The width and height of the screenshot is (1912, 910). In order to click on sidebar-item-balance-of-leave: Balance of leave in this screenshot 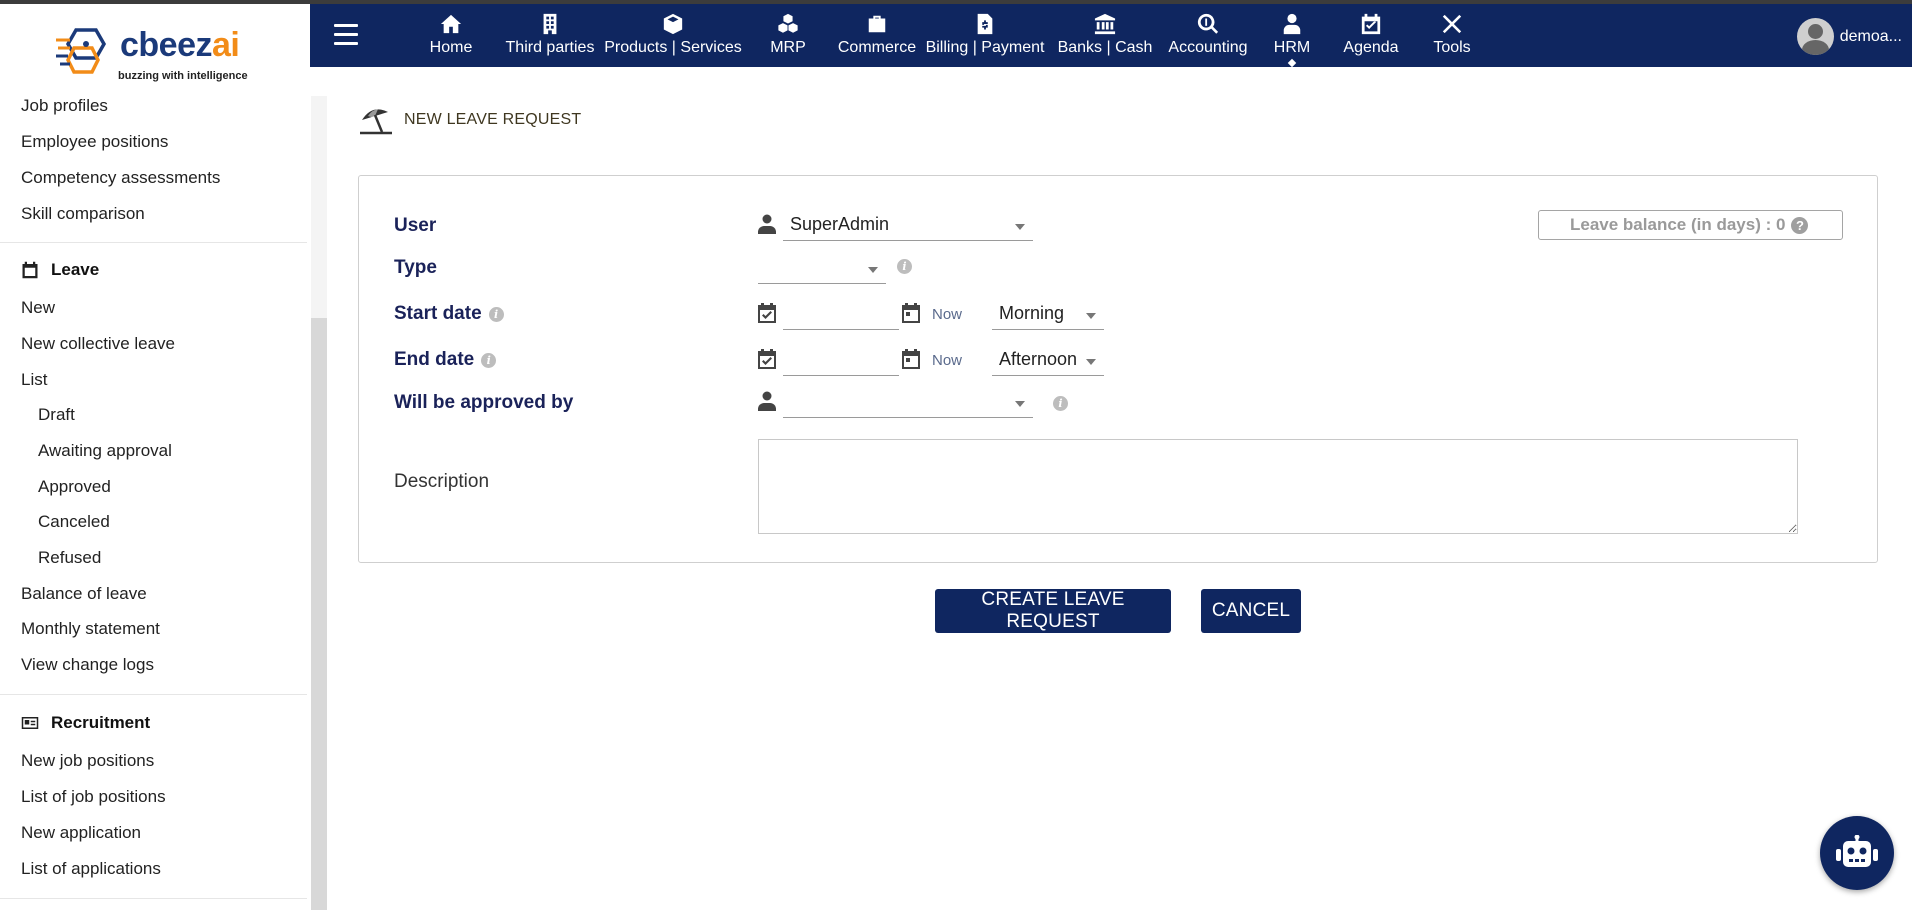, I will do `click(84, 594)`.